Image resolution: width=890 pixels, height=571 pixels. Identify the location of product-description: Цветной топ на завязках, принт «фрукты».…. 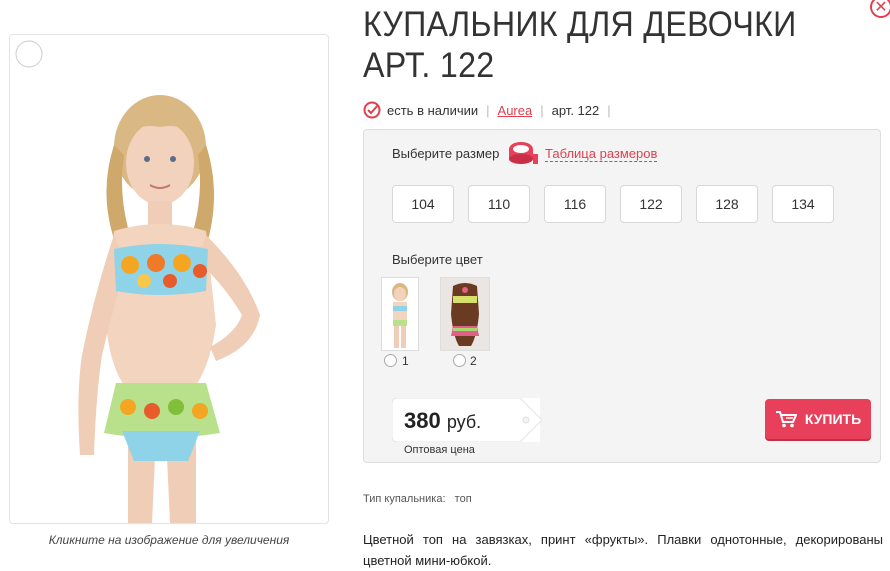
(623, 550).